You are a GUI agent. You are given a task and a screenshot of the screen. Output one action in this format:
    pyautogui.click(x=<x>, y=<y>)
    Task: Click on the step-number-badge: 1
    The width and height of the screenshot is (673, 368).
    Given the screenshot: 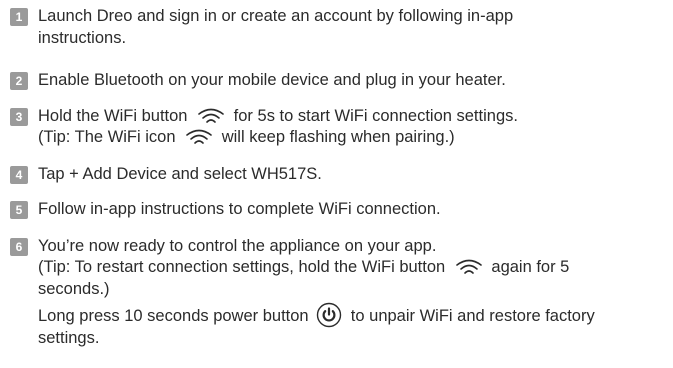 What is the action you would take?
    pyautogui.click(x=19, y=17)
    